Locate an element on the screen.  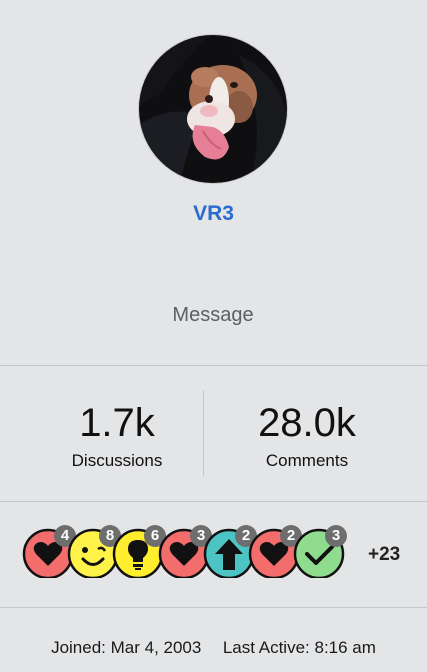
discussions-label: Discussions is located at coordinates (117, 460).